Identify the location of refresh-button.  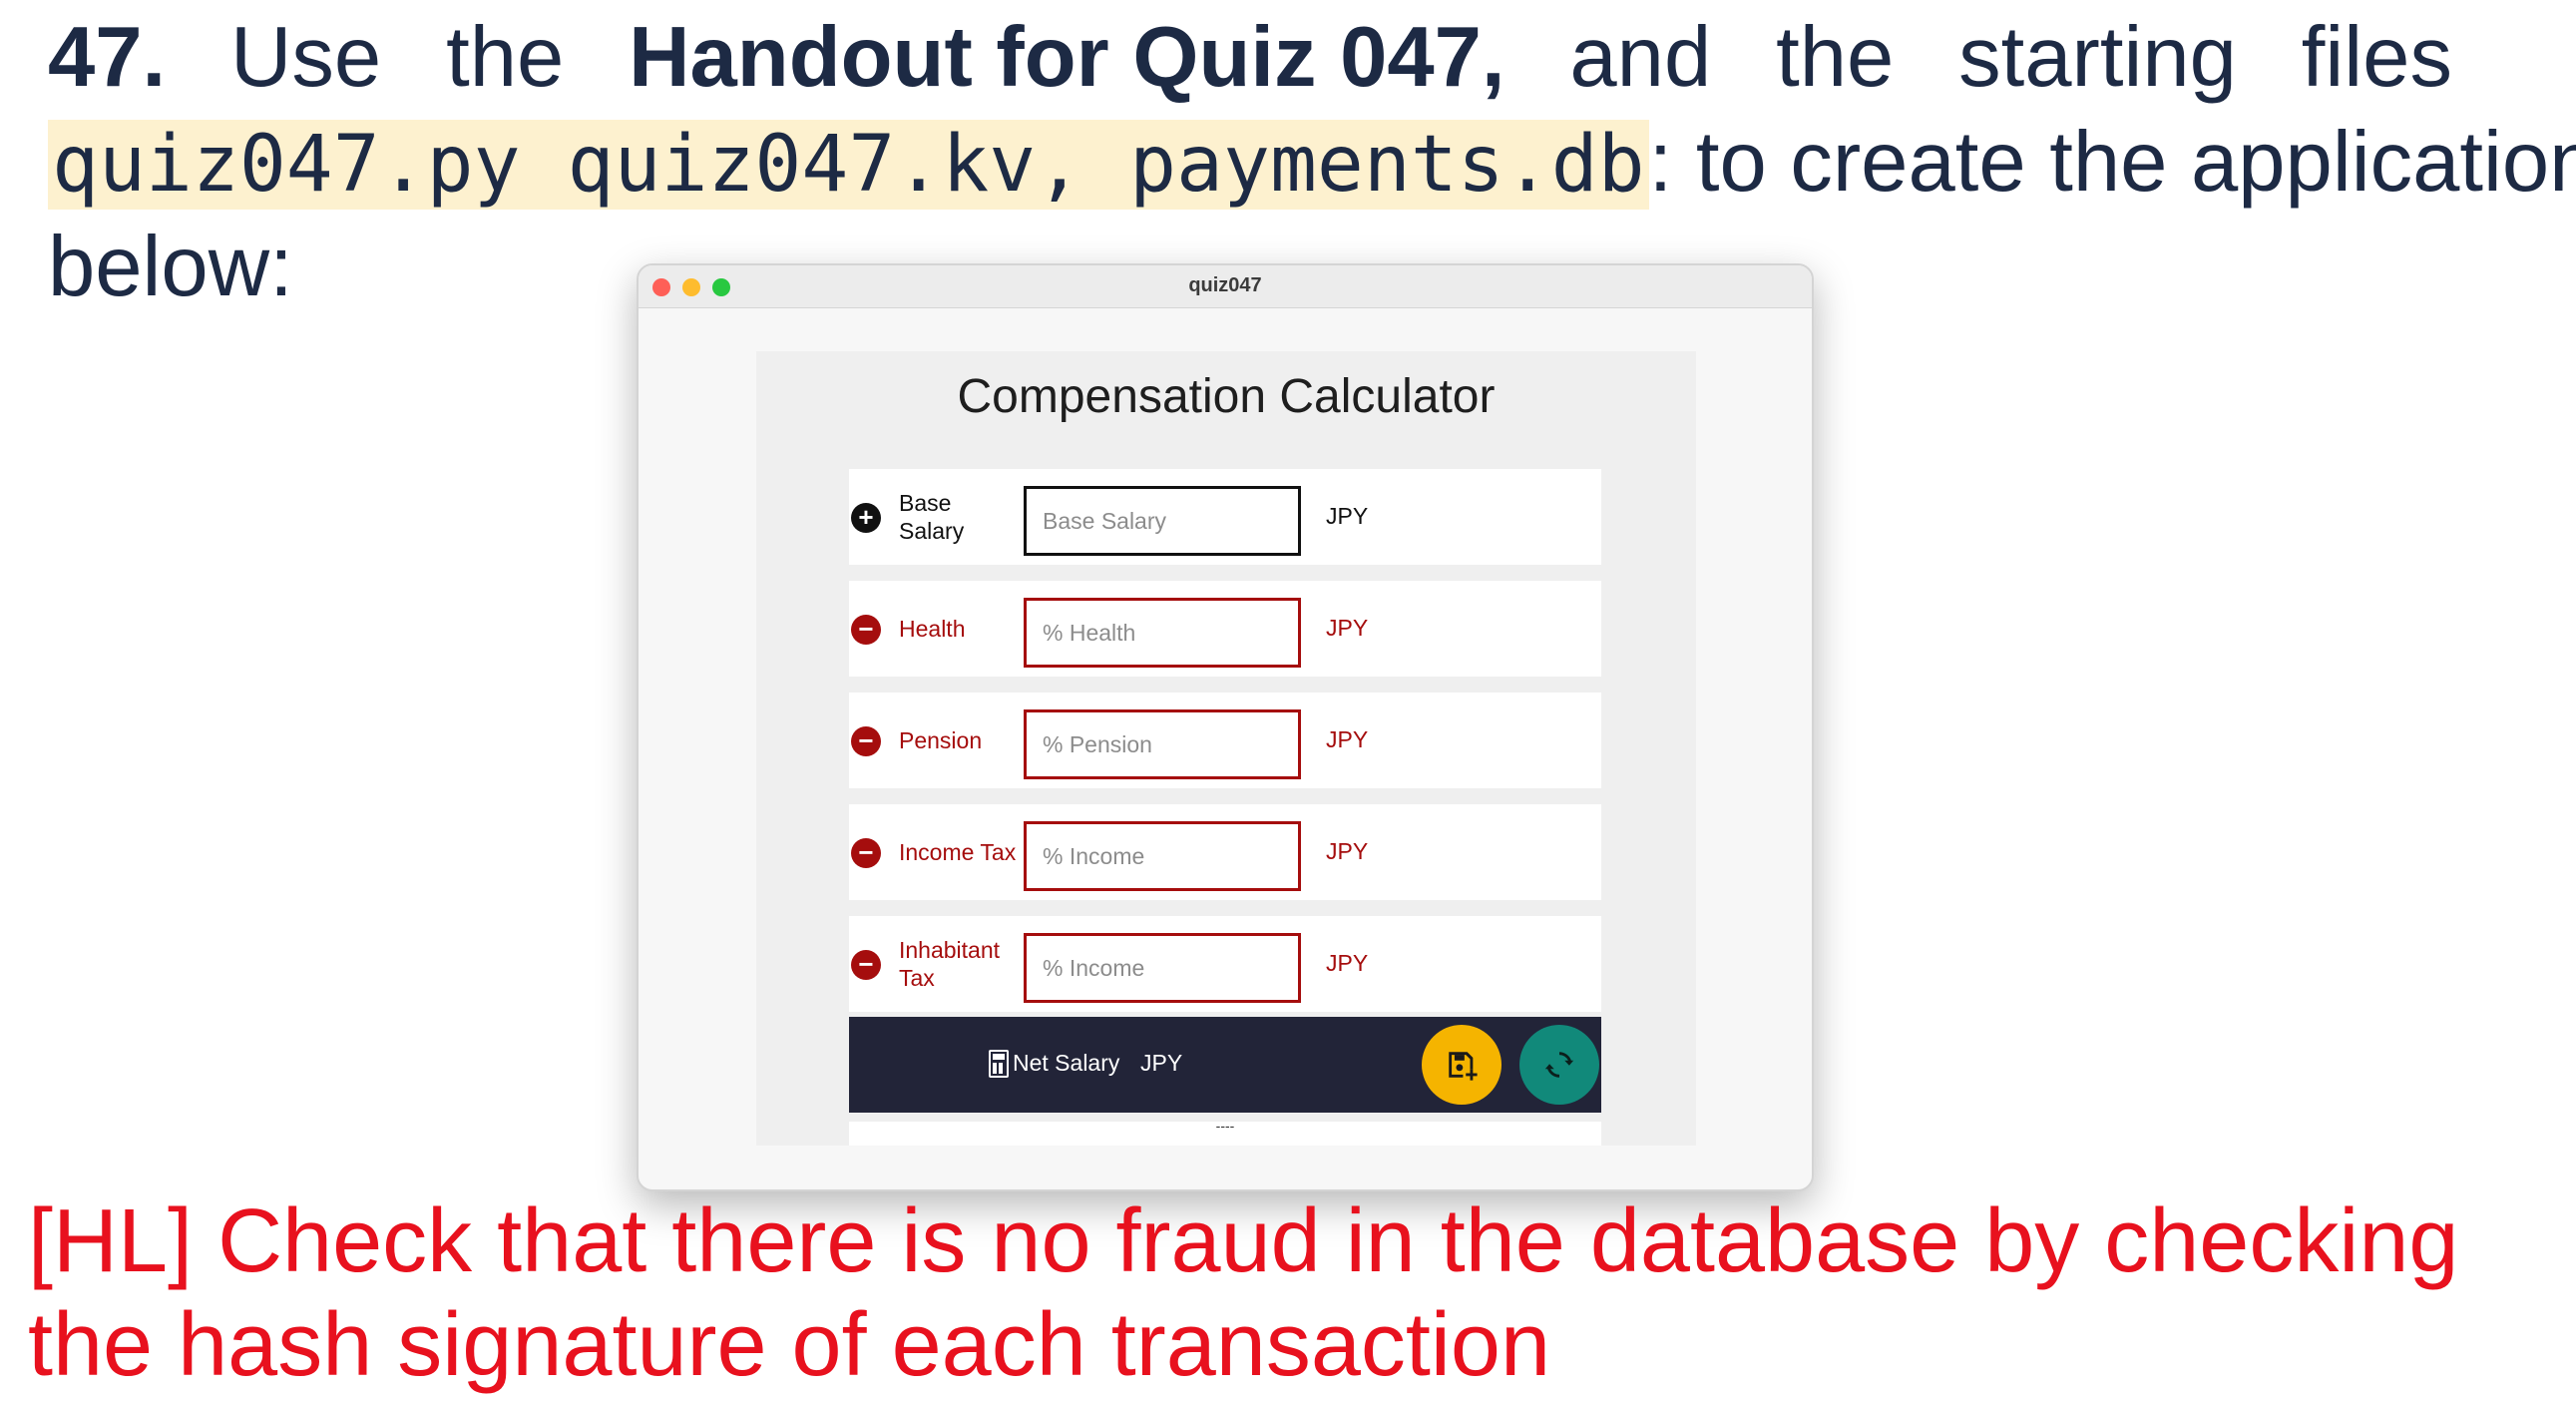
(1559, 1065).